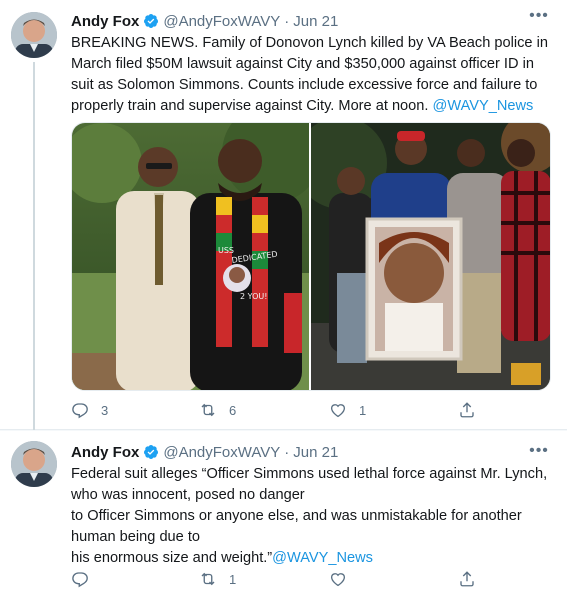 The width and height of the screenshot is (567, 600). What do you see at coordinates (217, 579) in the screenshot?
I see `retweet-button: 1` at bounding box center [217, 579].